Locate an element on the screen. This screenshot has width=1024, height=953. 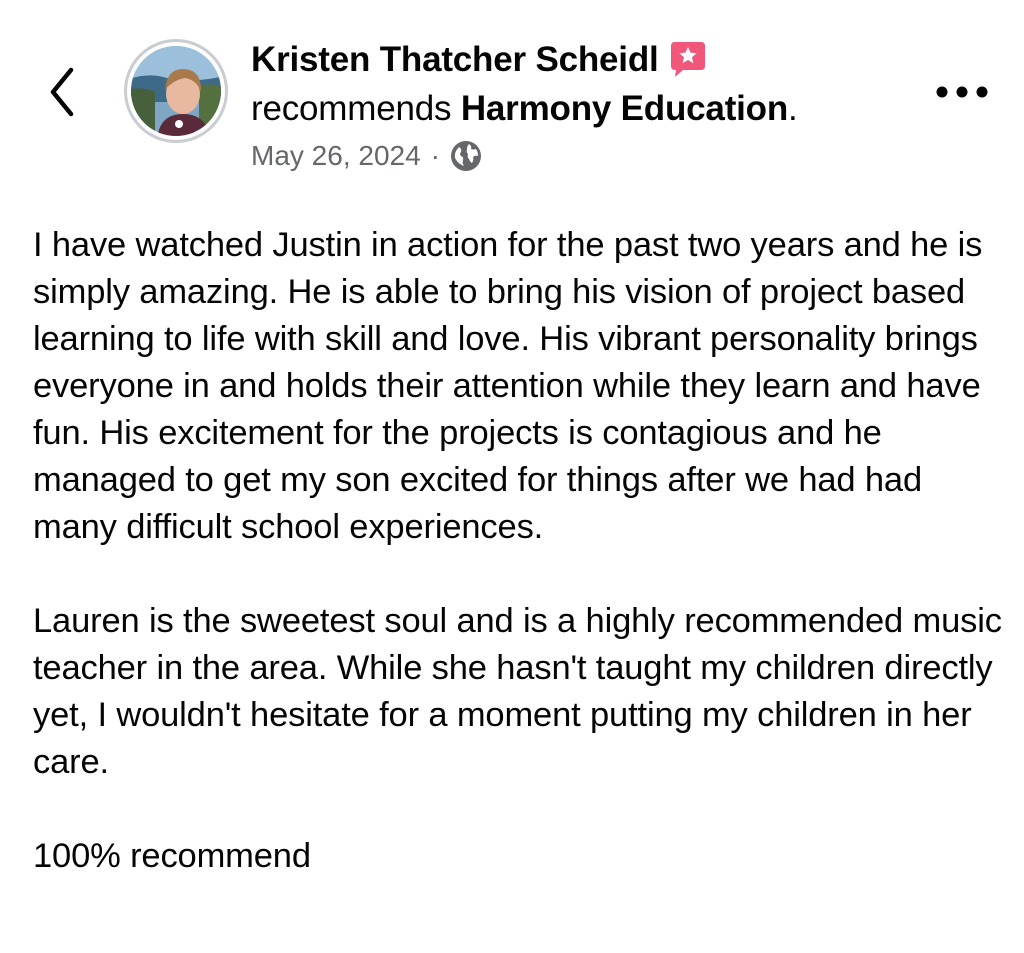
recommendation-line: recommends Harmony Education. is located at coordinates (581, 109).